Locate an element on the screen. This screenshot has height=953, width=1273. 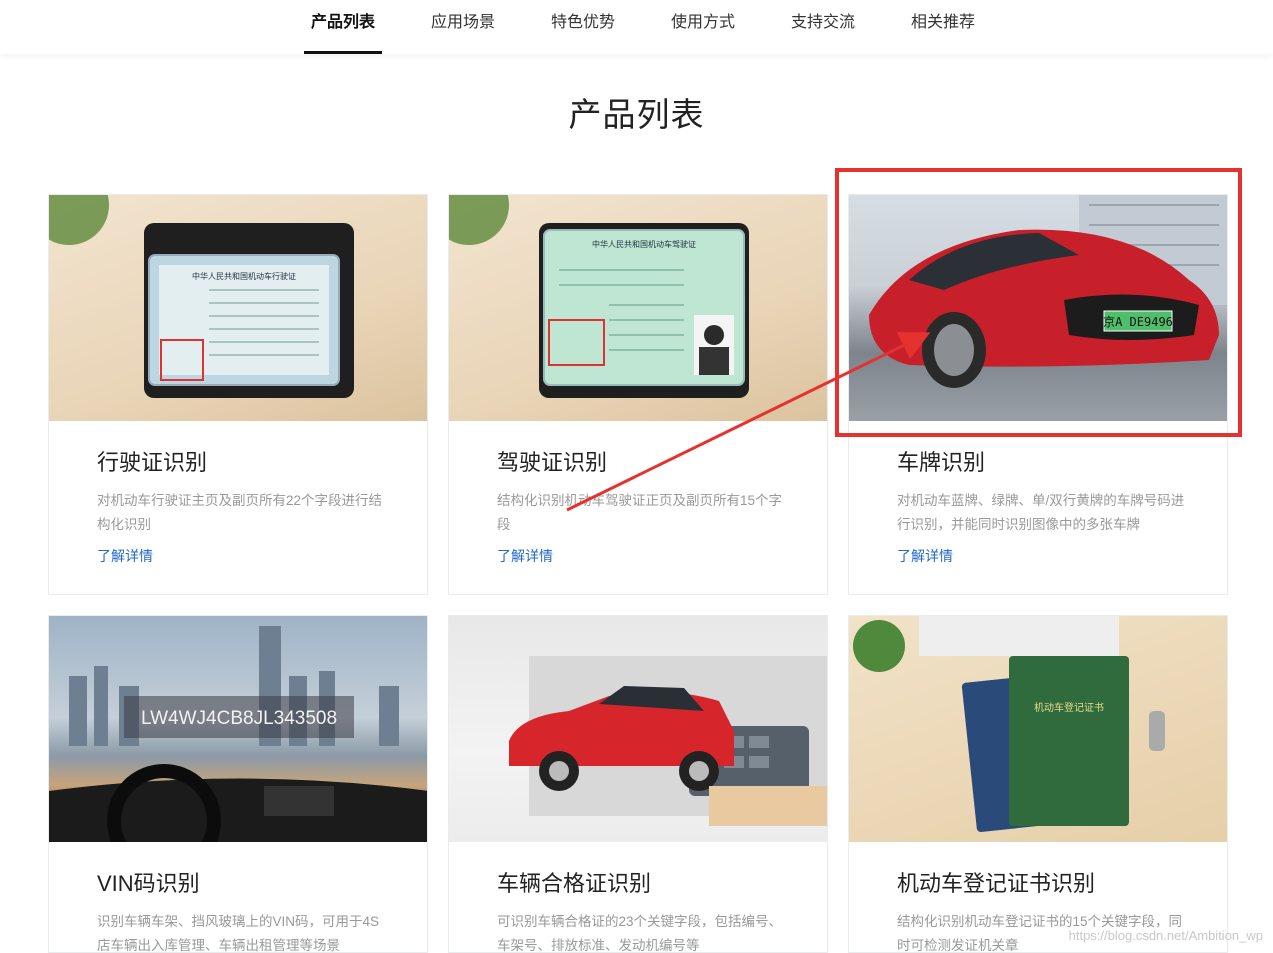
driver-license-image: 中华人民共和国机动车驾驶证 is located at coordinates (638, 308).